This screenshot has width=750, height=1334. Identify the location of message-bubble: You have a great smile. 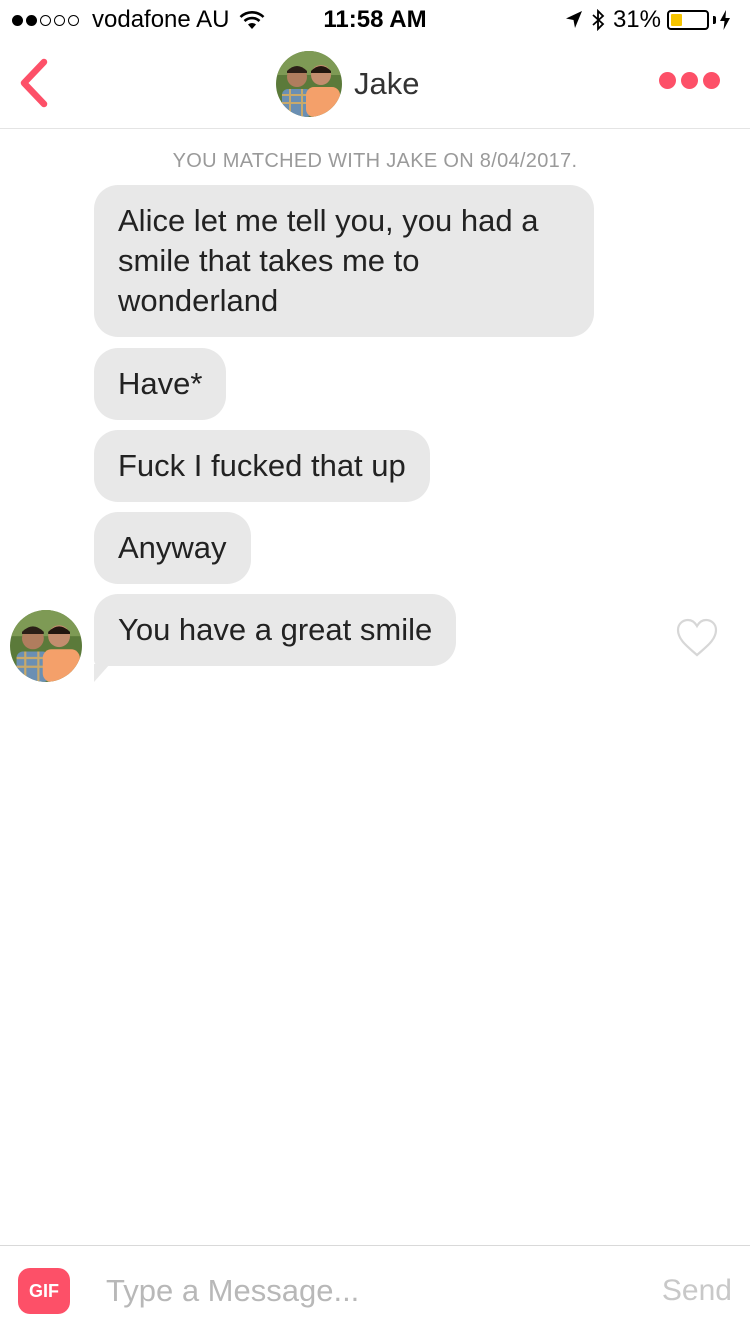
(275, 630).